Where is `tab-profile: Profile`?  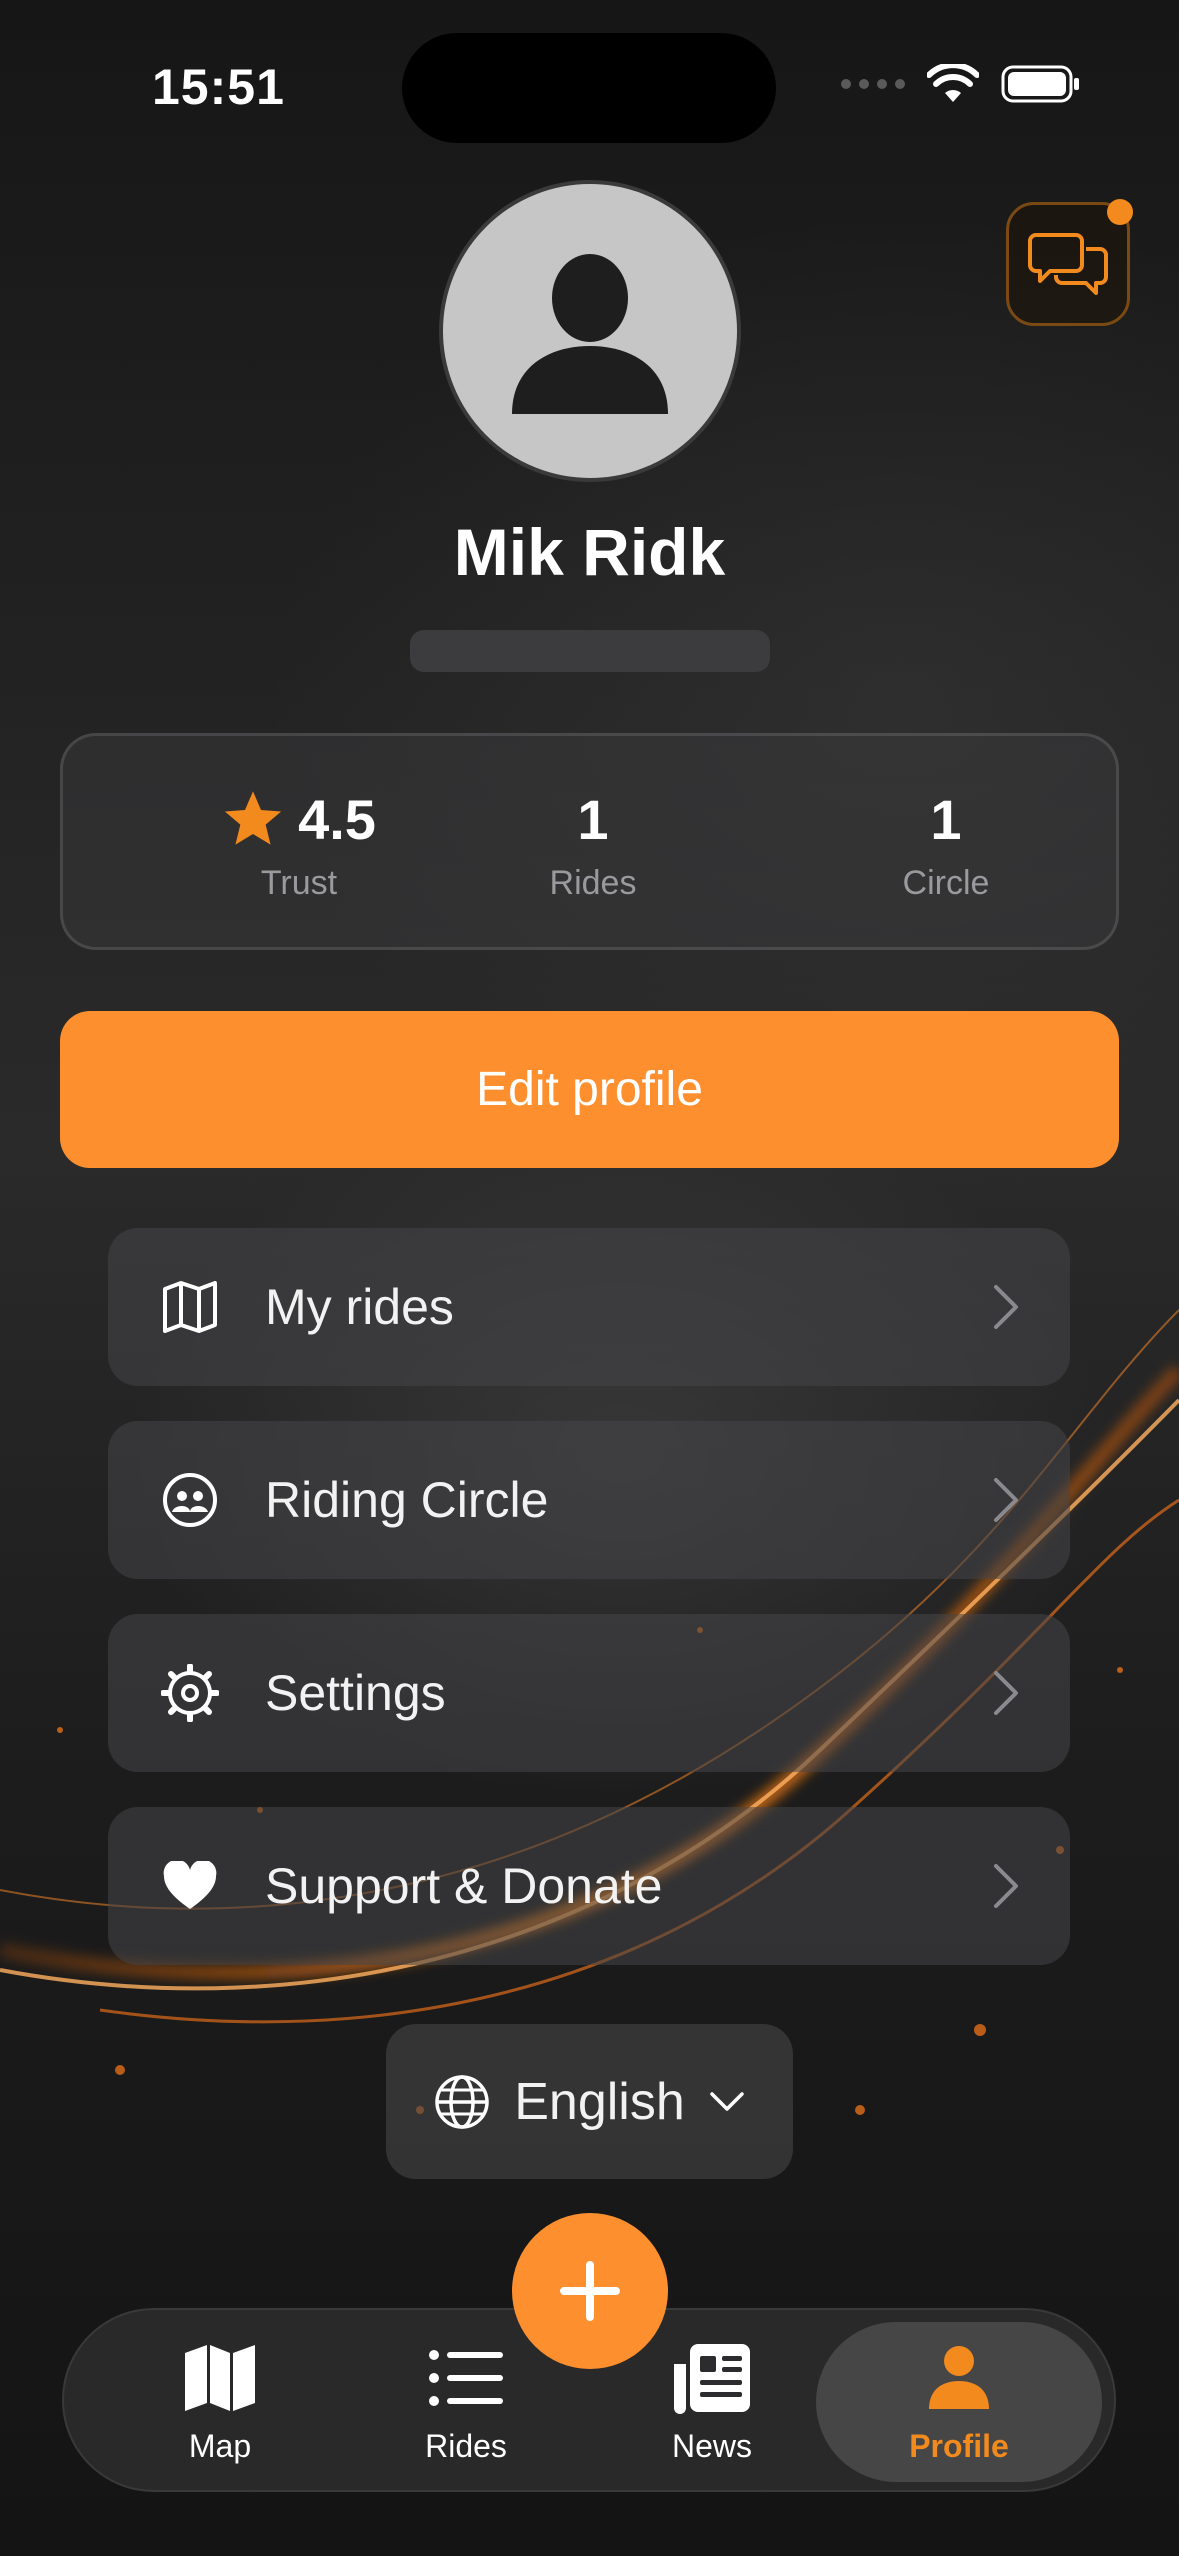
tab-profile: Profile is located at coordinates (959, 2402).